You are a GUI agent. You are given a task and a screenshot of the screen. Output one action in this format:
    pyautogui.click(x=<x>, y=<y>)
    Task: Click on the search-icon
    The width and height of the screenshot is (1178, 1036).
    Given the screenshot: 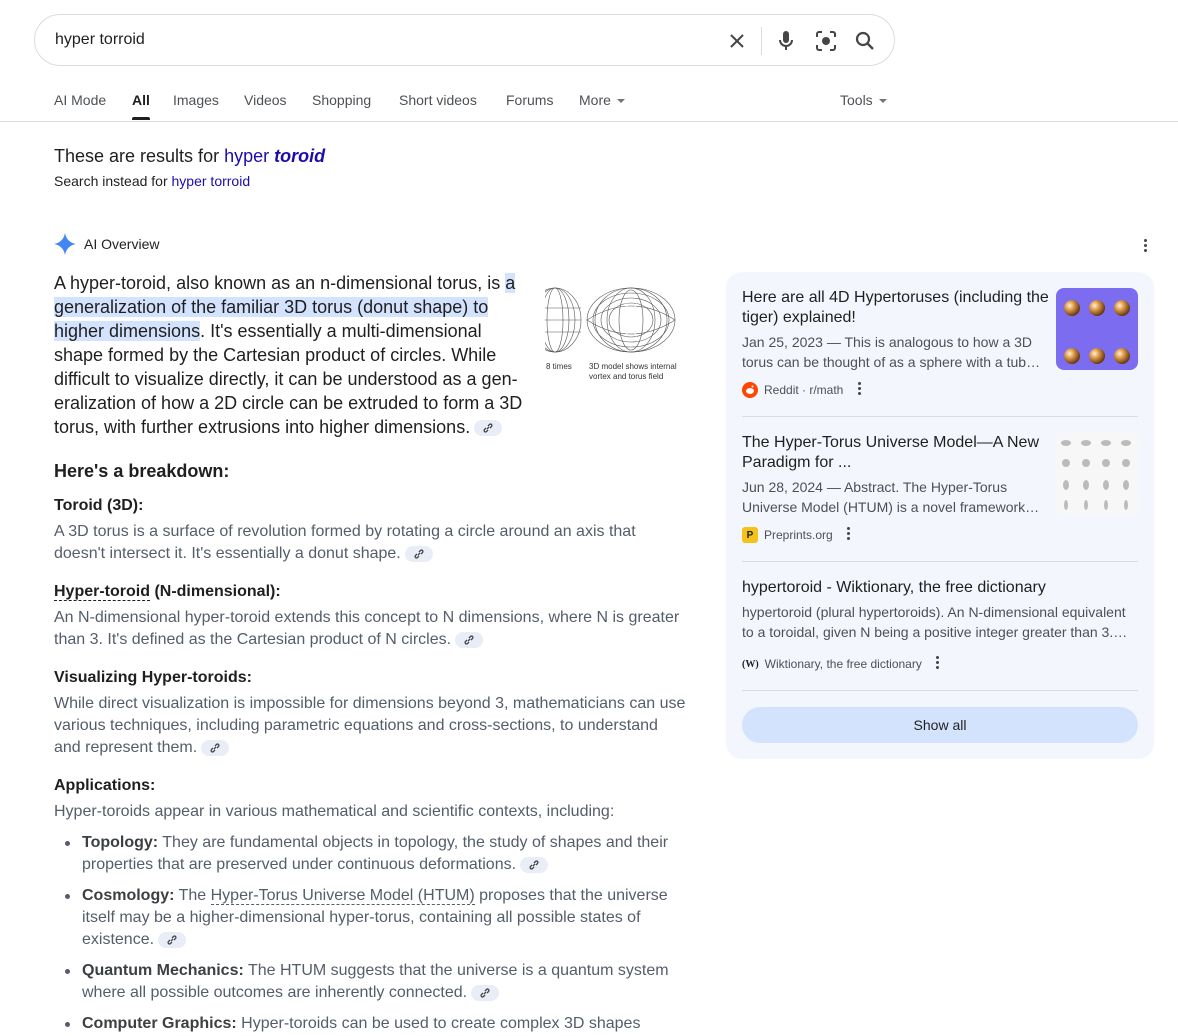 What is the action you would take?
    pyautogui.click(x=865, y=41)
    